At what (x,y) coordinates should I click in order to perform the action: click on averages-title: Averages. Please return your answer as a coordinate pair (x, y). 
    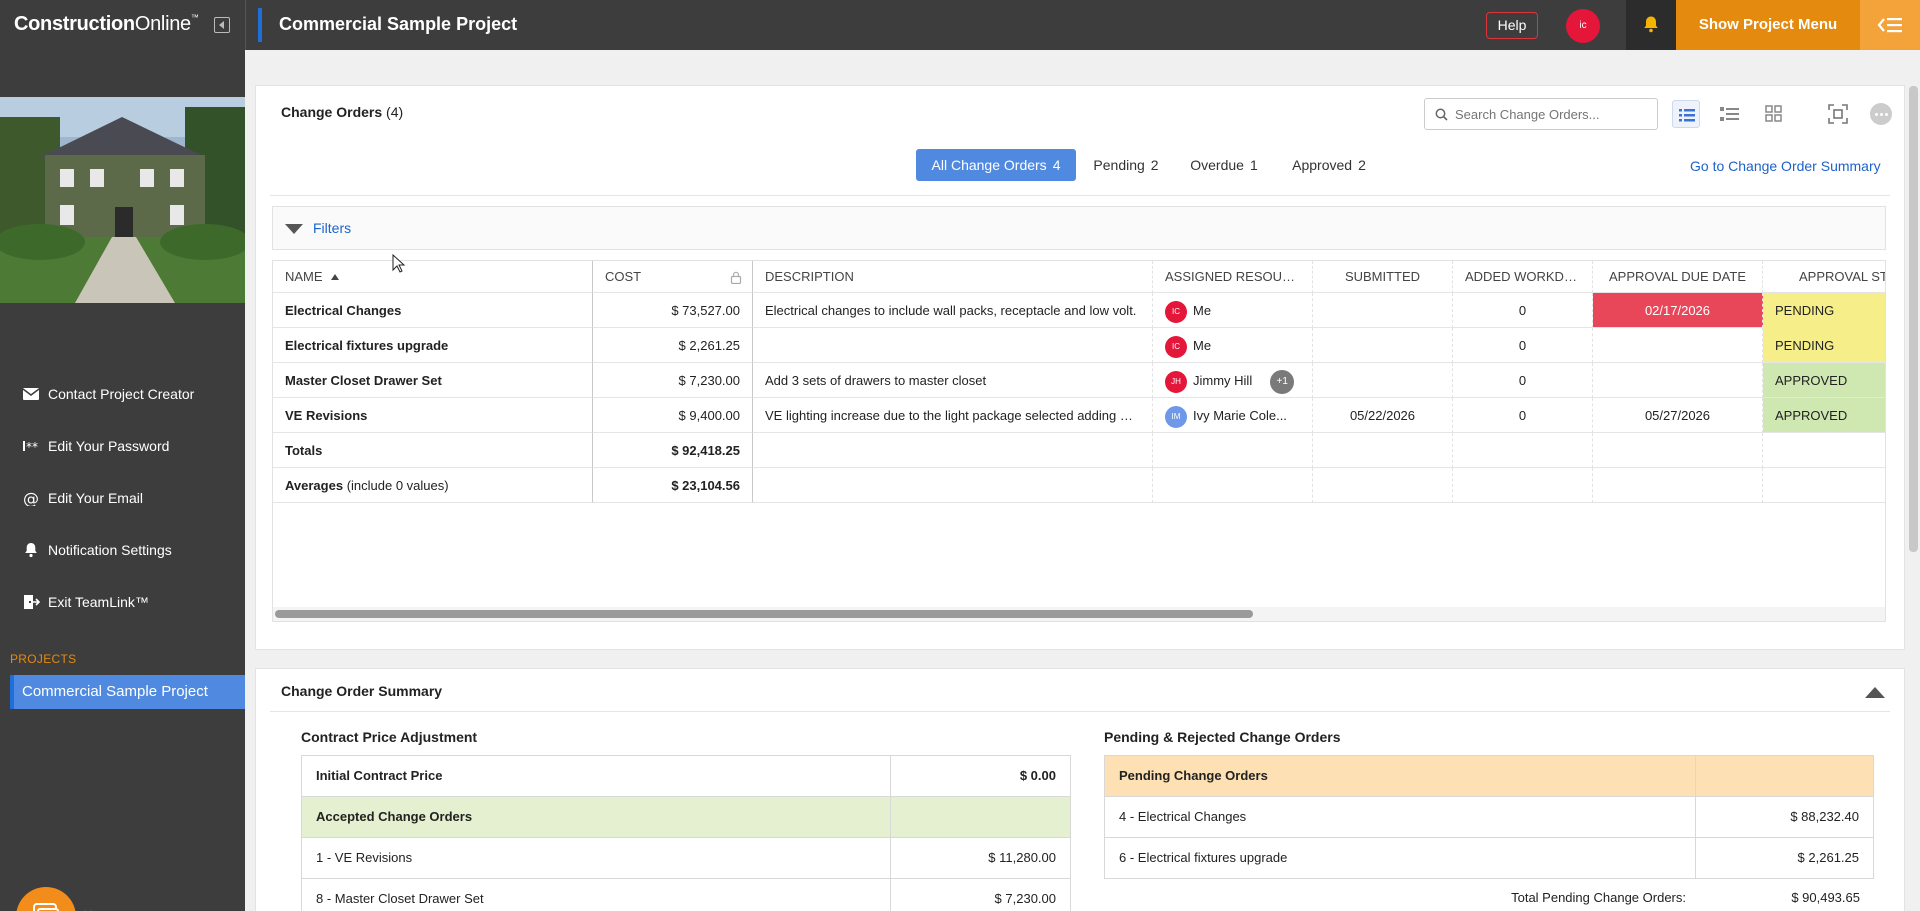
    Looking at the image, I should click on (314, 485).